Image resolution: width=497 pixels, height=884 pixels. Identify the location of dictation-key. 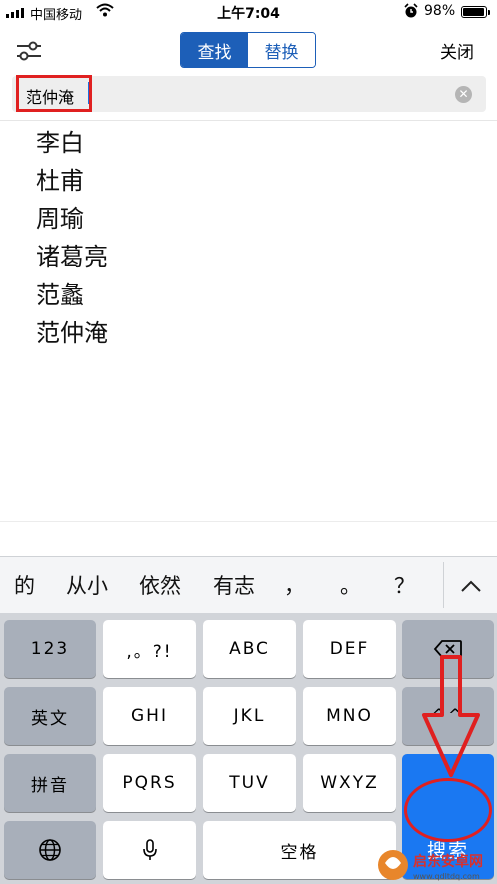
(149, 850).